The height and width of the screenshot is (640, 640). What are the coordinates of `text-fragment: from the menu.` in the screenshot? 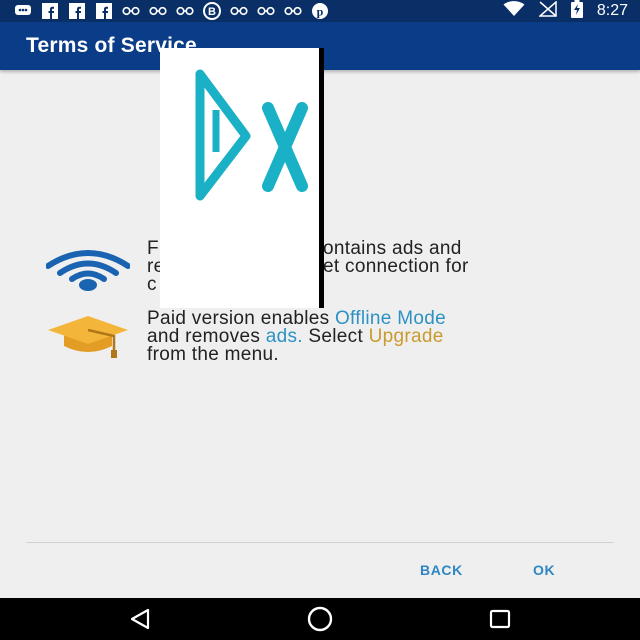 It's located at (213, 354).